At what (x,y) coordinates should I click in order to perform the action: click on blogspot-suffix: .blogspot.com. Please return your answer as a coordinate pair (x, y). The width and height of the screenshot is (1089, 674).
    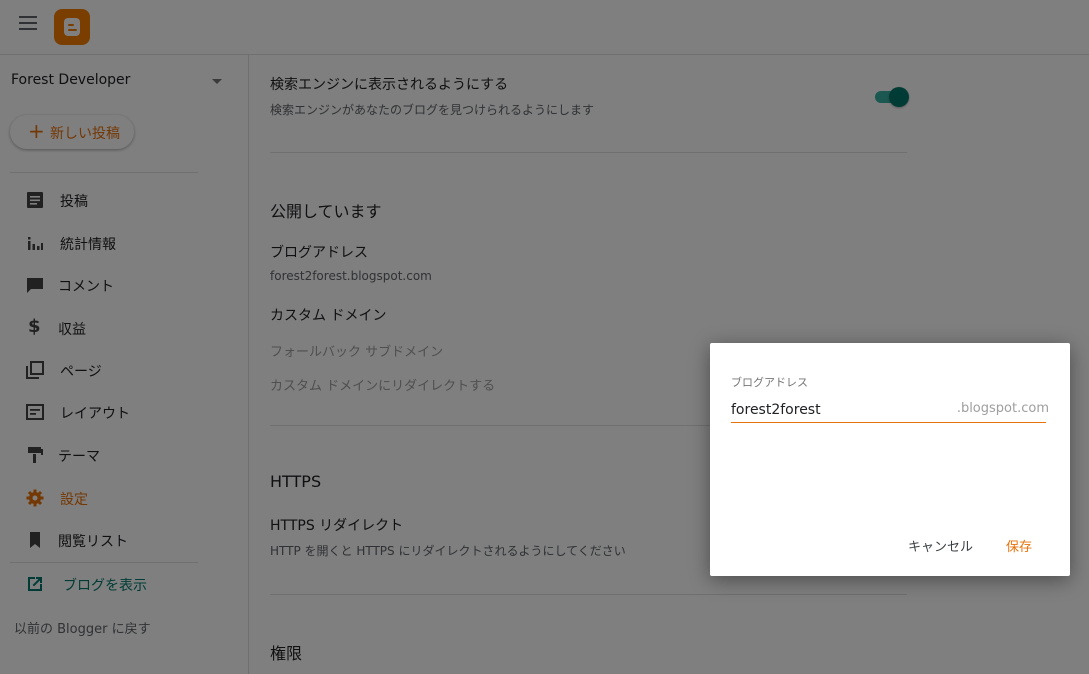
    Looking at the image, I should click on (1002, 408).